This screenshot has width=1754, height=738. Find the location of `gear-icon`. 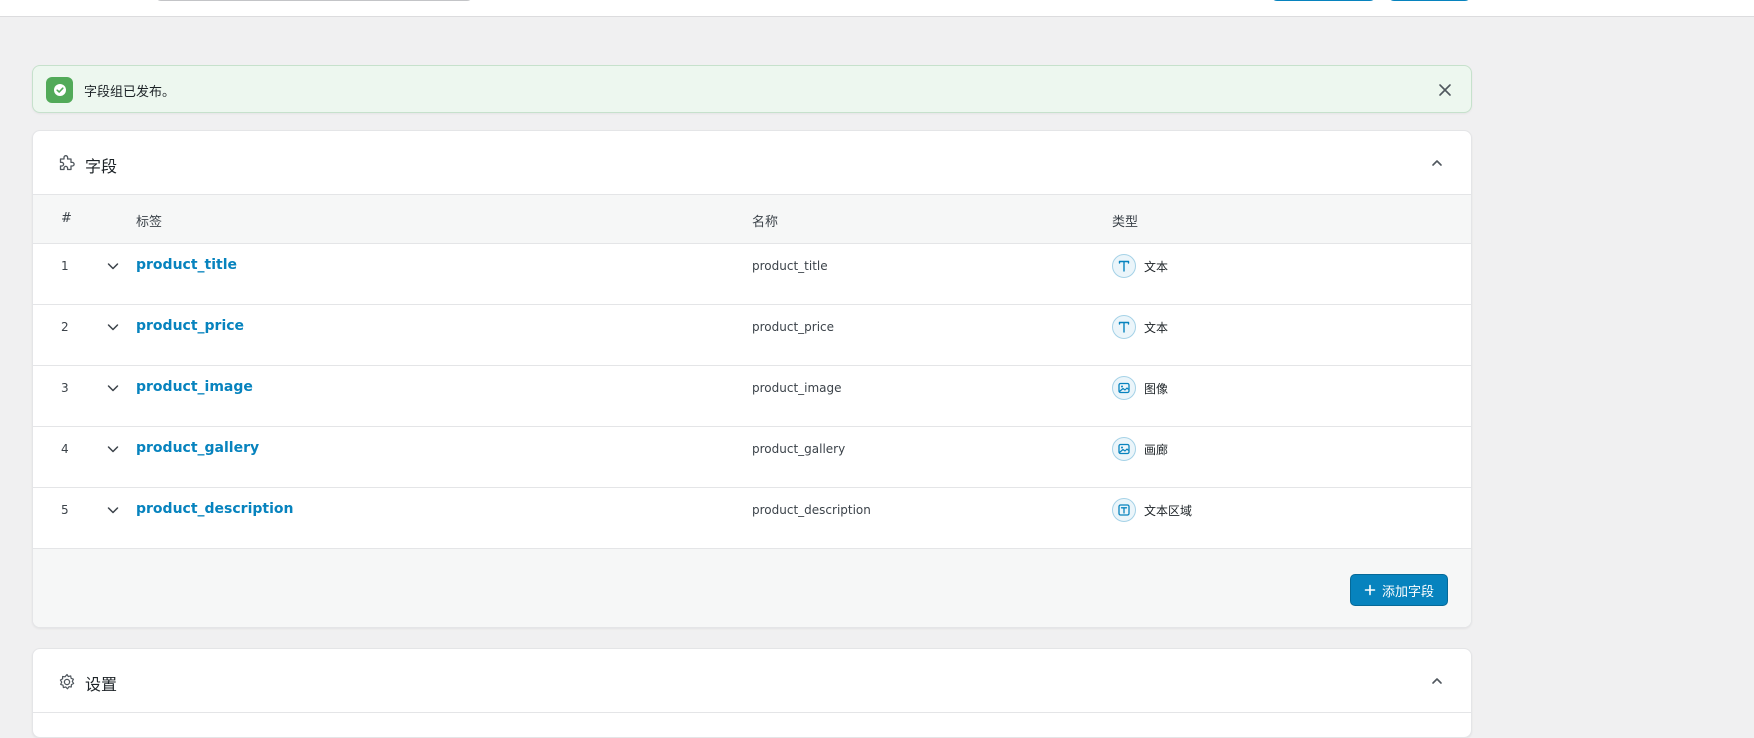

gear-icon is located at coordinates (67, 681).